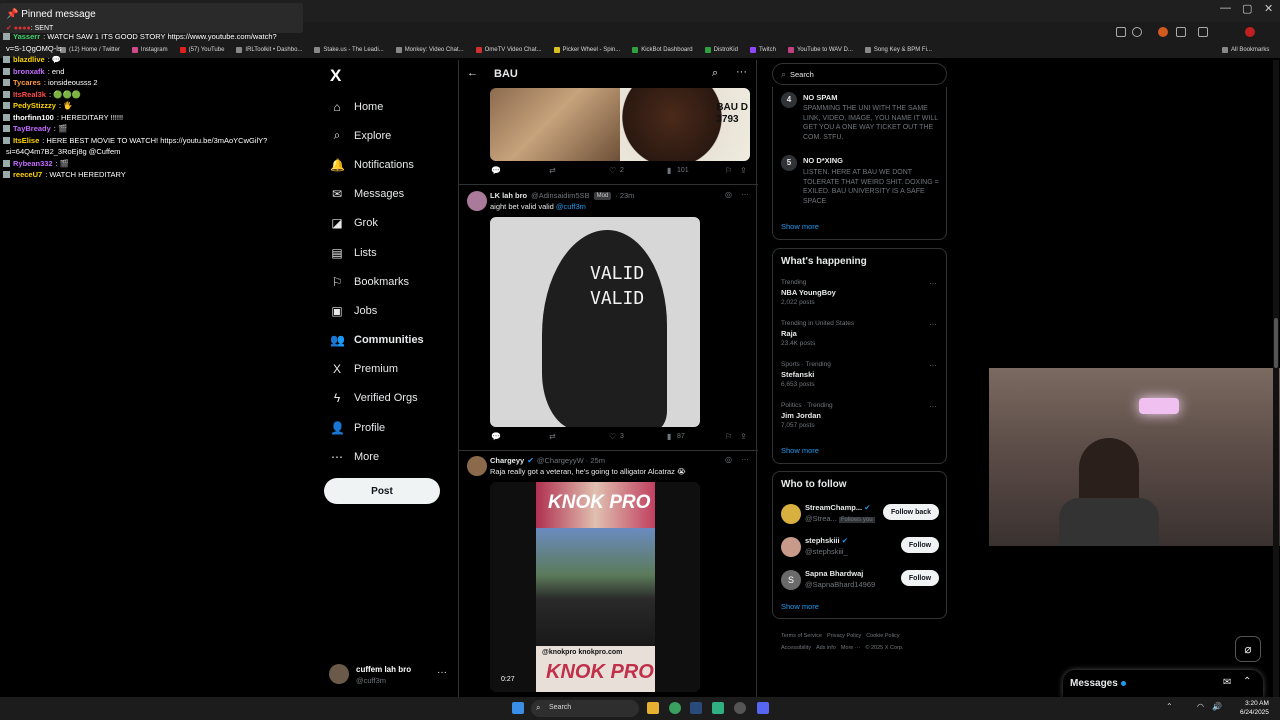 The image size is (1280, 720). I want to click on file-explorer-icon, so click(653, 708).